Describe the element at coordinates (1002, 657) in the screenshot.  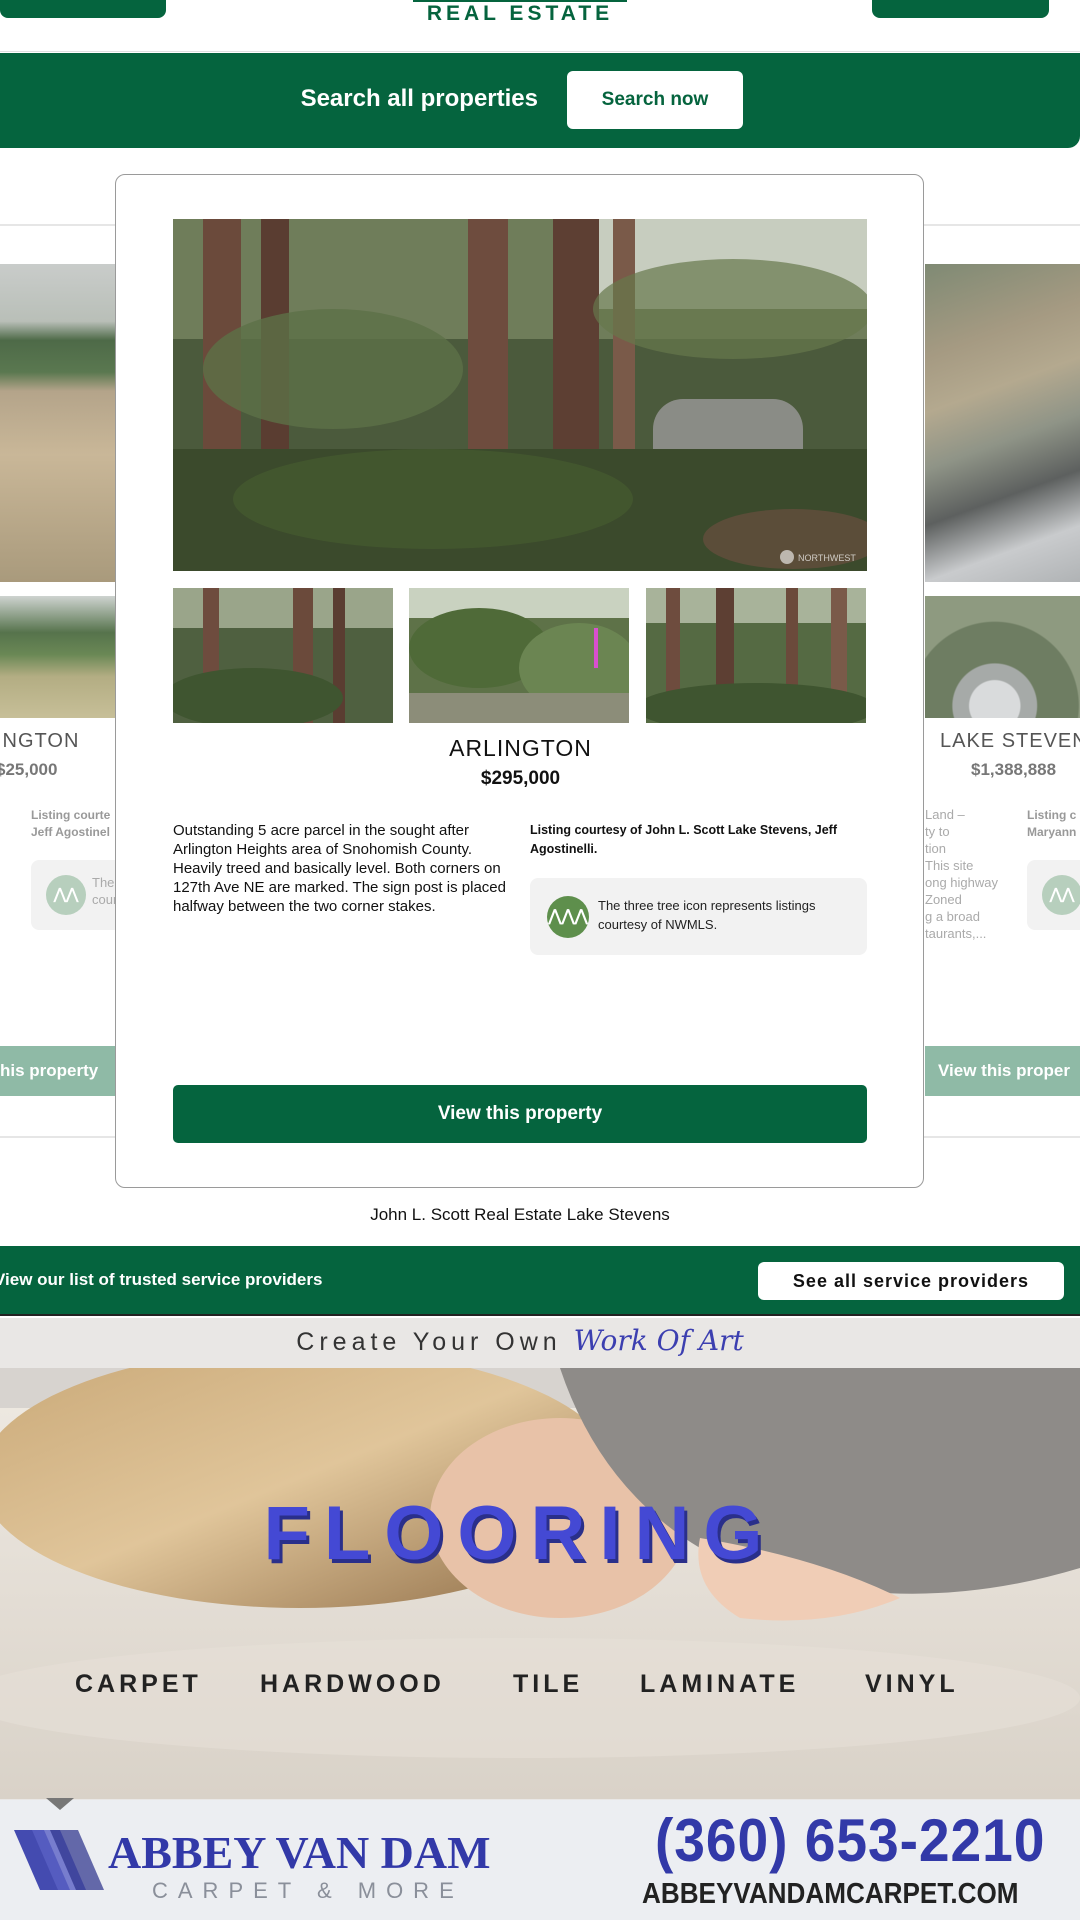
I see `listing-thumb-right` at that location.